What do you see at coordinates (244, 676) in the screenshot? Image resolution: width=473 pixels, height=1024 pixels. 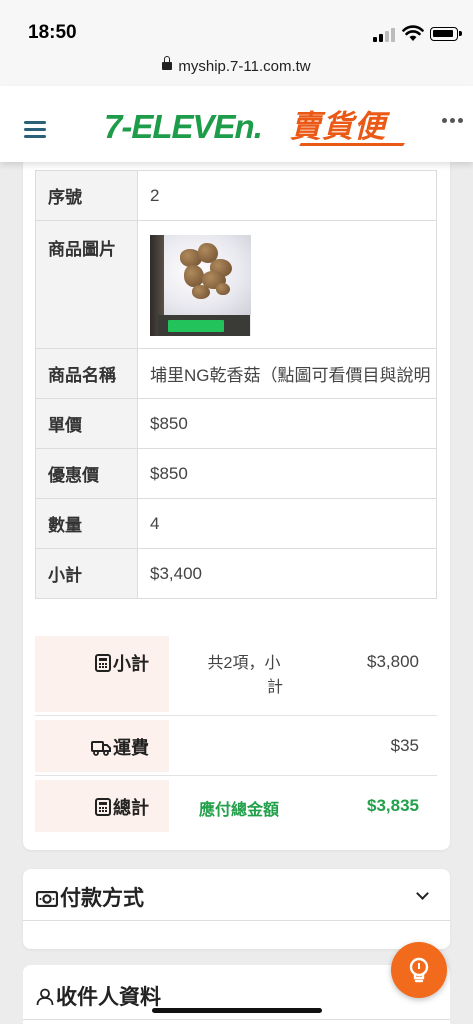 I see `summary-subtotal-desc: 共2項，小 計` at bounding box center [244, 676].